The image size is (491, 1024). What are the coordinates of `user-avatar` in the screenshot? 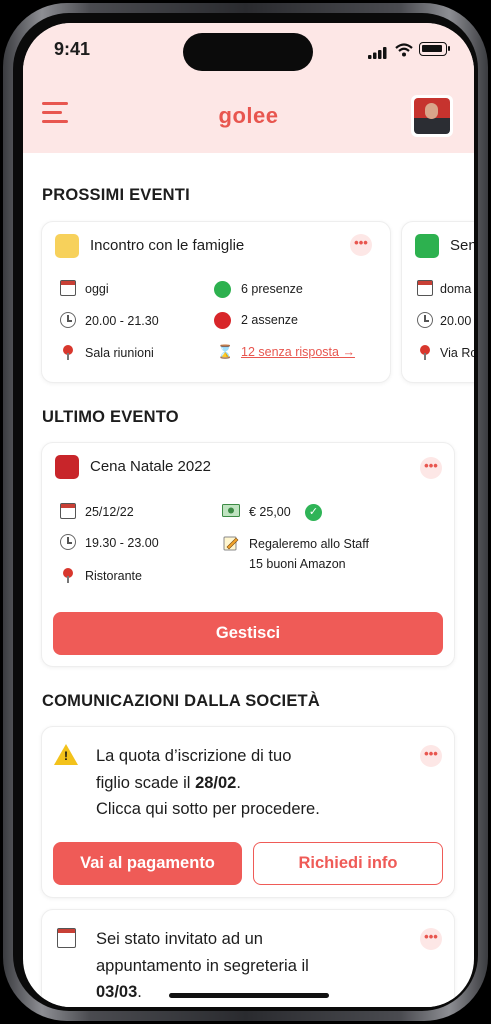 It's located at (432, 116).